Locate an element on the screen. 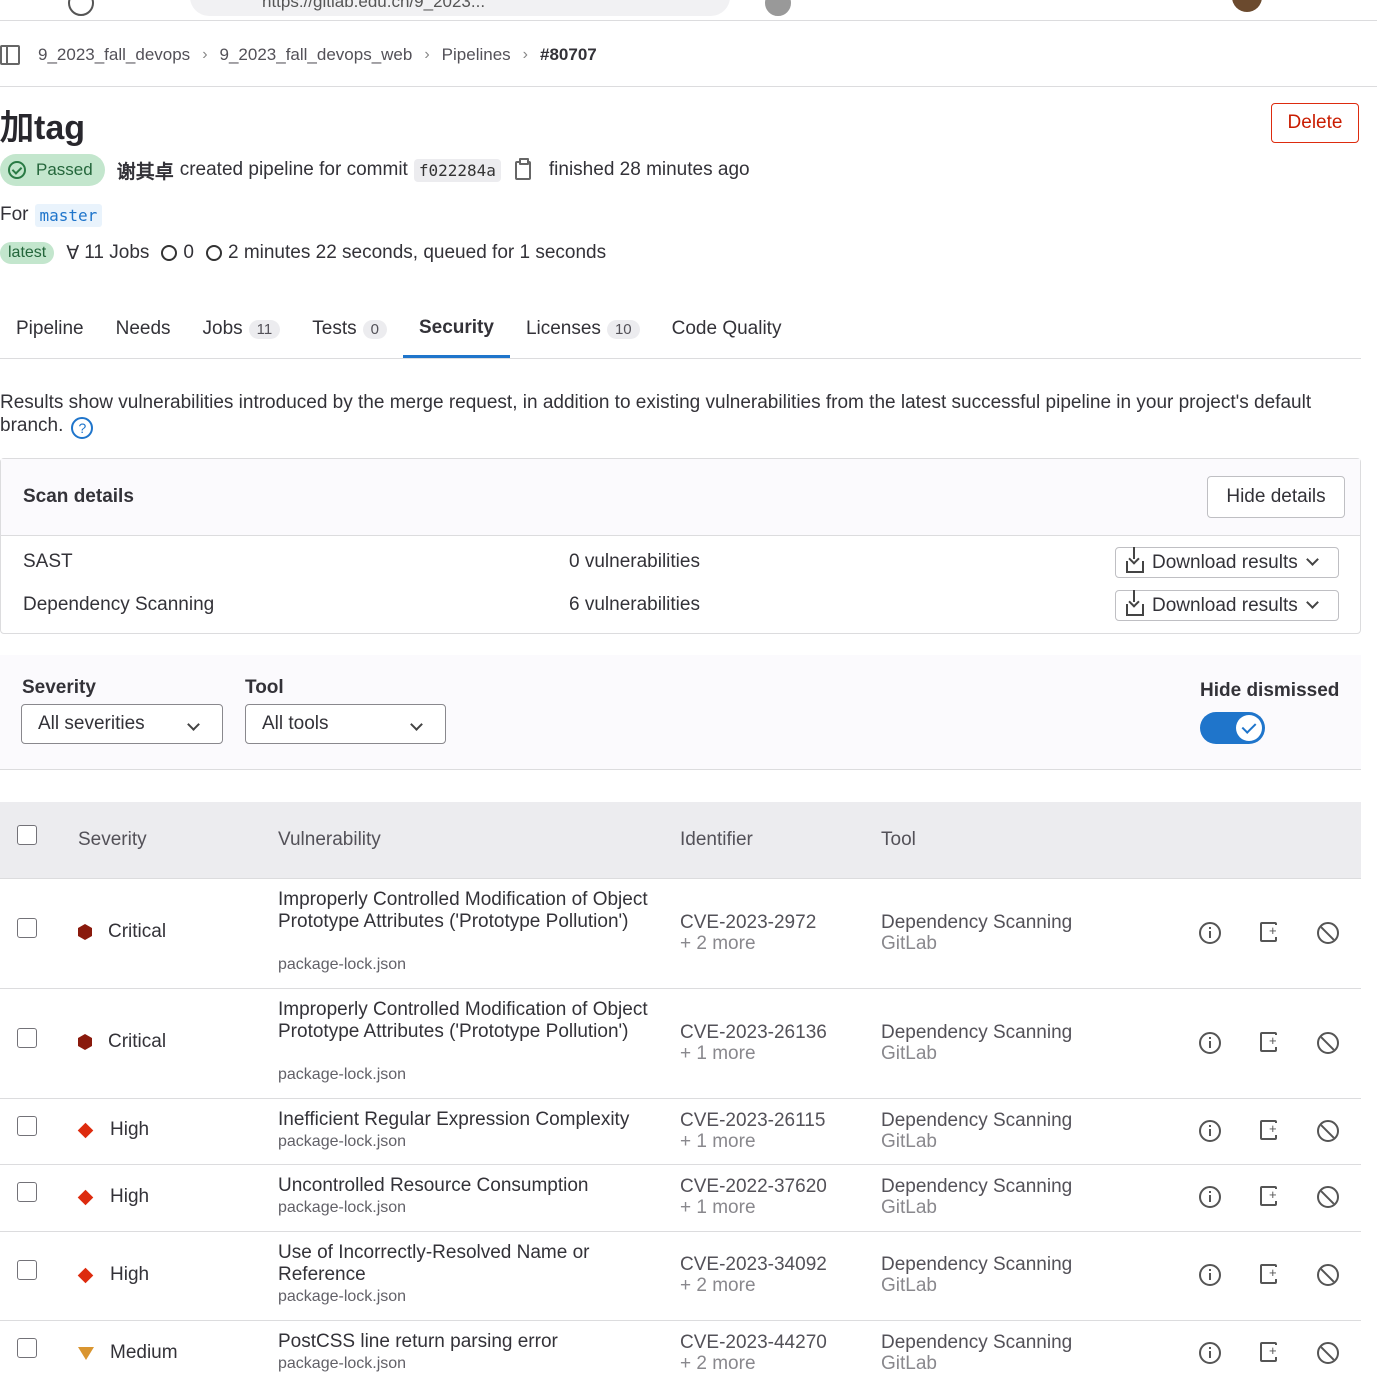  vulnerability-title: PostCSS line return parsing error is located at coordinates (478, 1342).